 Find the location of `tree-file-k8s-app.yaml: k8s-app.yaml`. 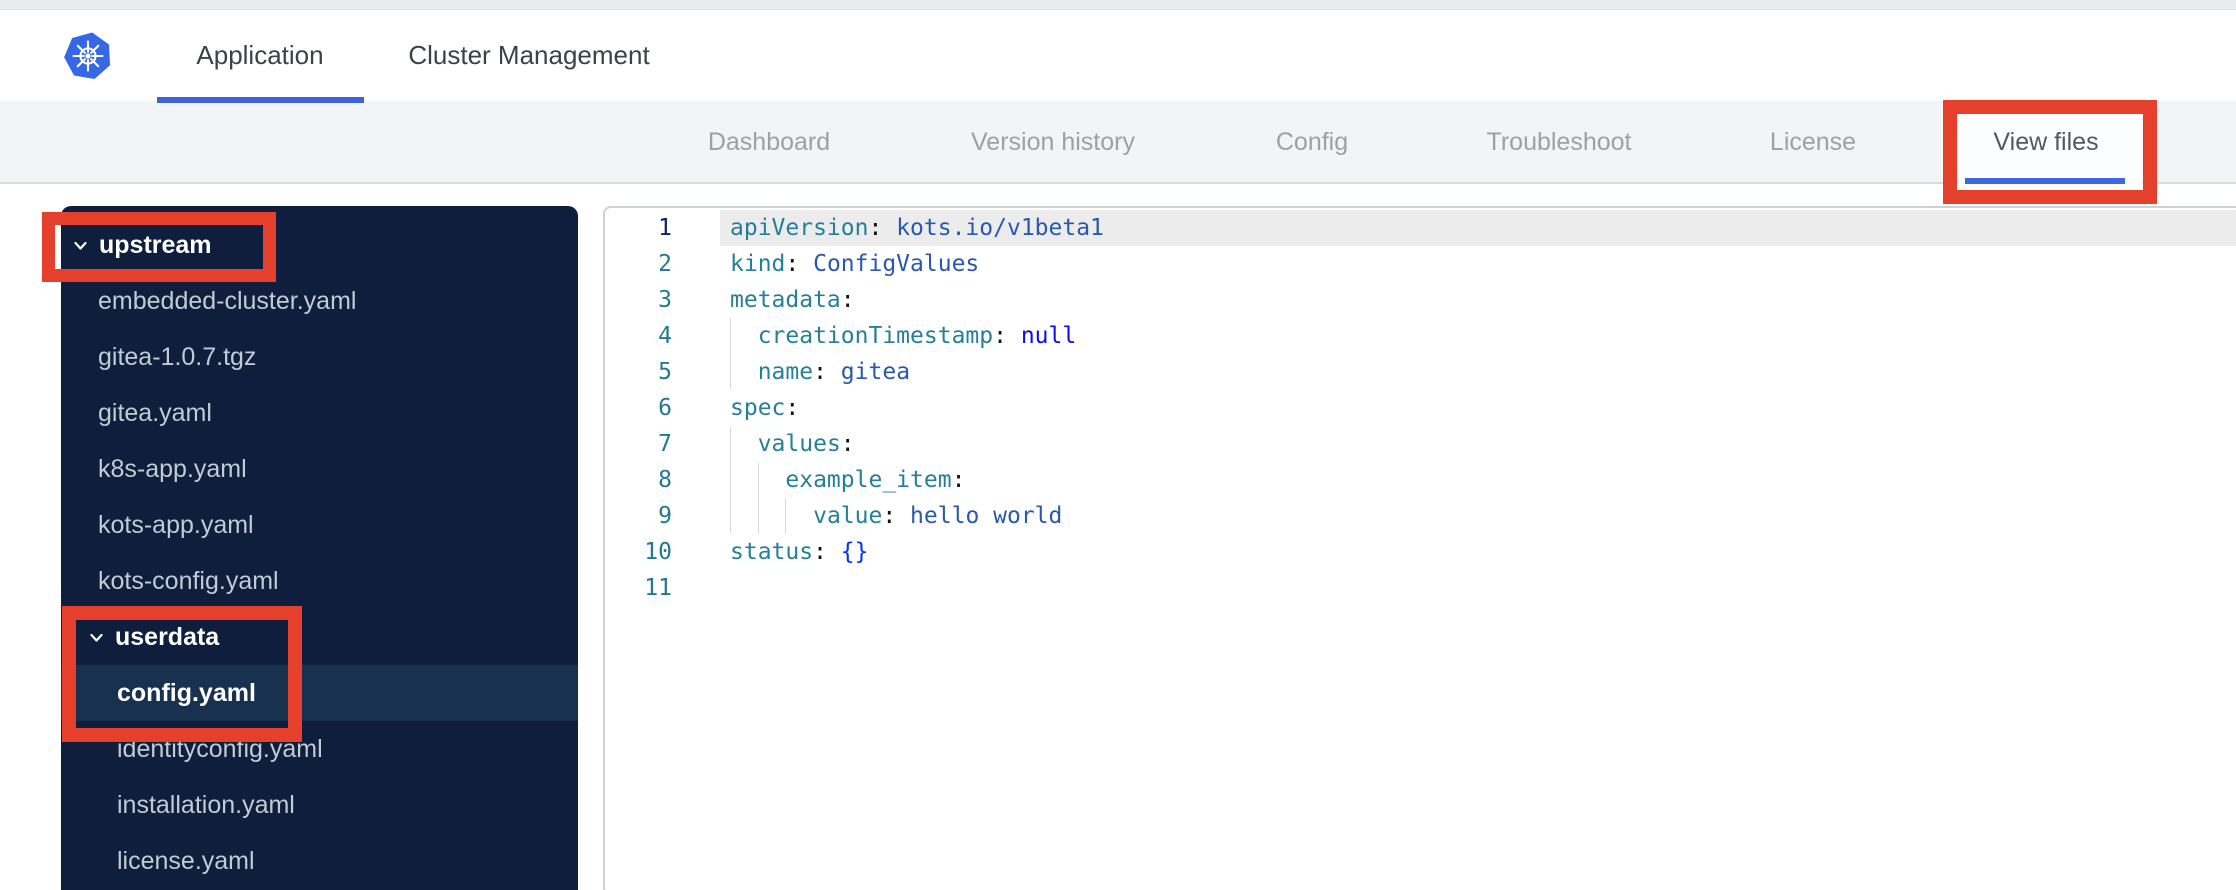

tree-file-k8s-app.yaml: k8s-app.yaml is located at coordinates (319, 469).